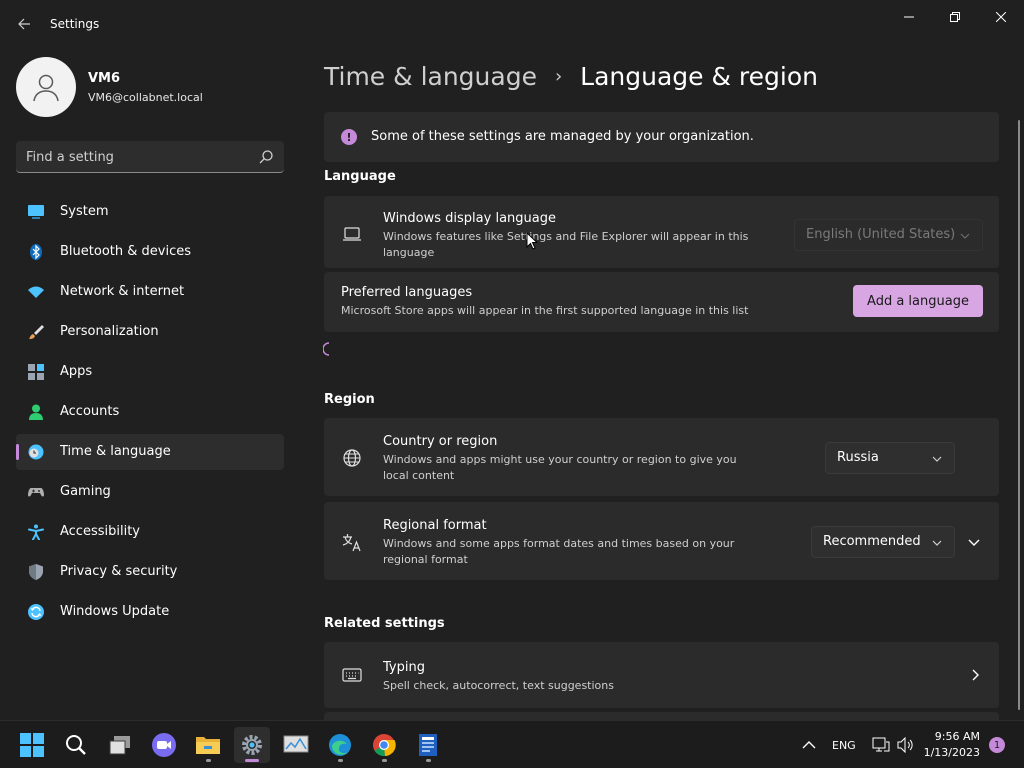 This screenshot has height=768, width=1024. I want to click on sidebar-item-privacy: Privacy & security, so click(150, 572).